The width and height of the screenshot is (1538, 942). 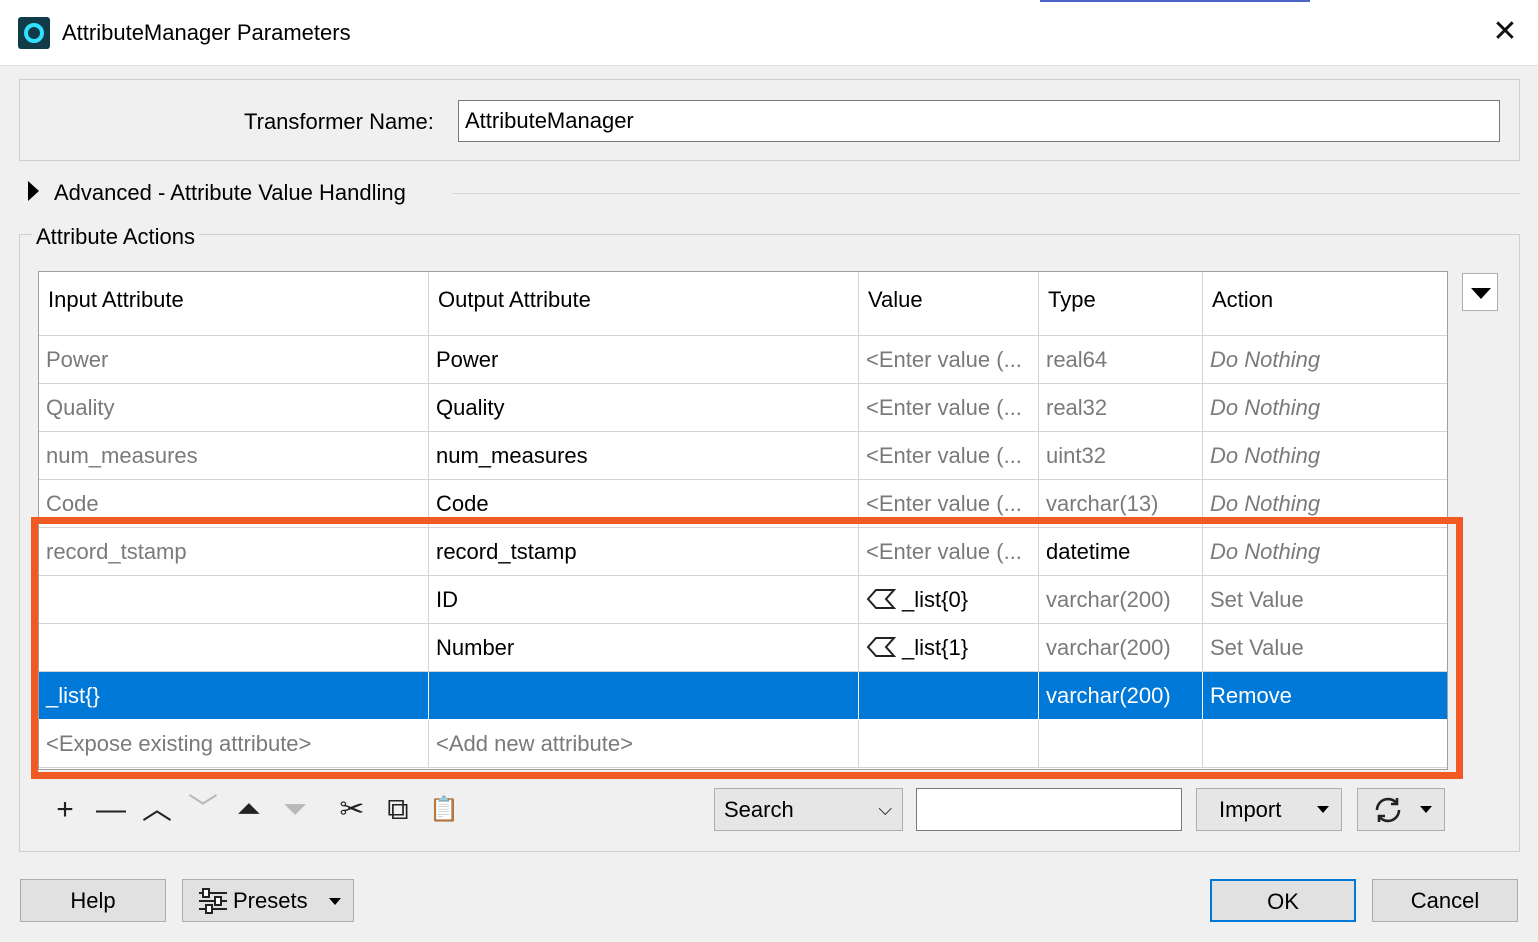 What do you see at coordinates (249, 810) in the screenshot?
I see `move-to-top-icon: ⏶` at bounding box center [249, 810].